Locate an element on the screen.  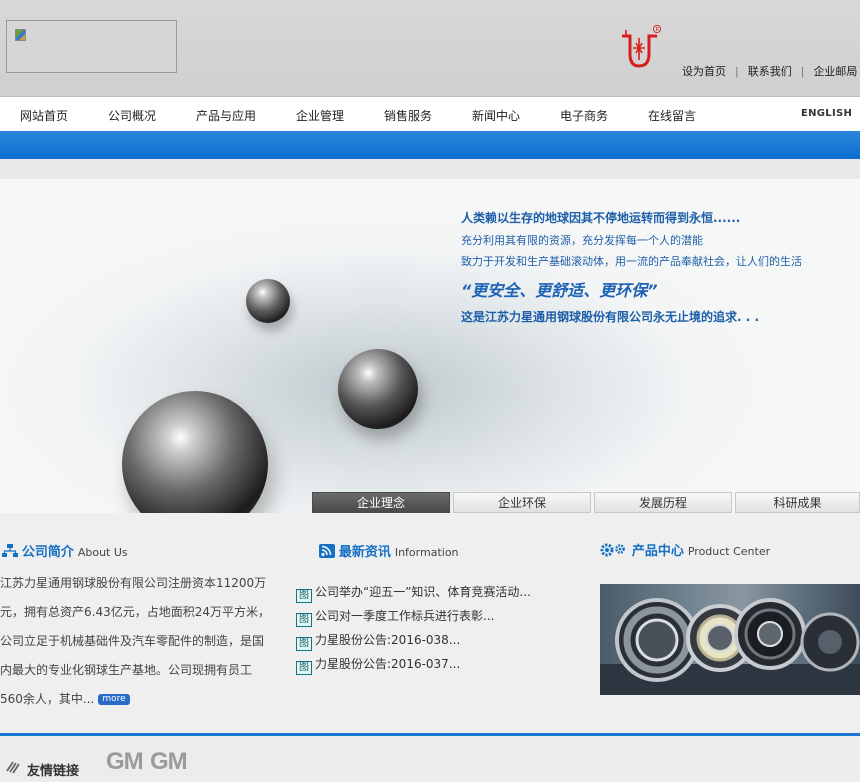
nav-management: 企业管理 is located at coordinates (320, 115).